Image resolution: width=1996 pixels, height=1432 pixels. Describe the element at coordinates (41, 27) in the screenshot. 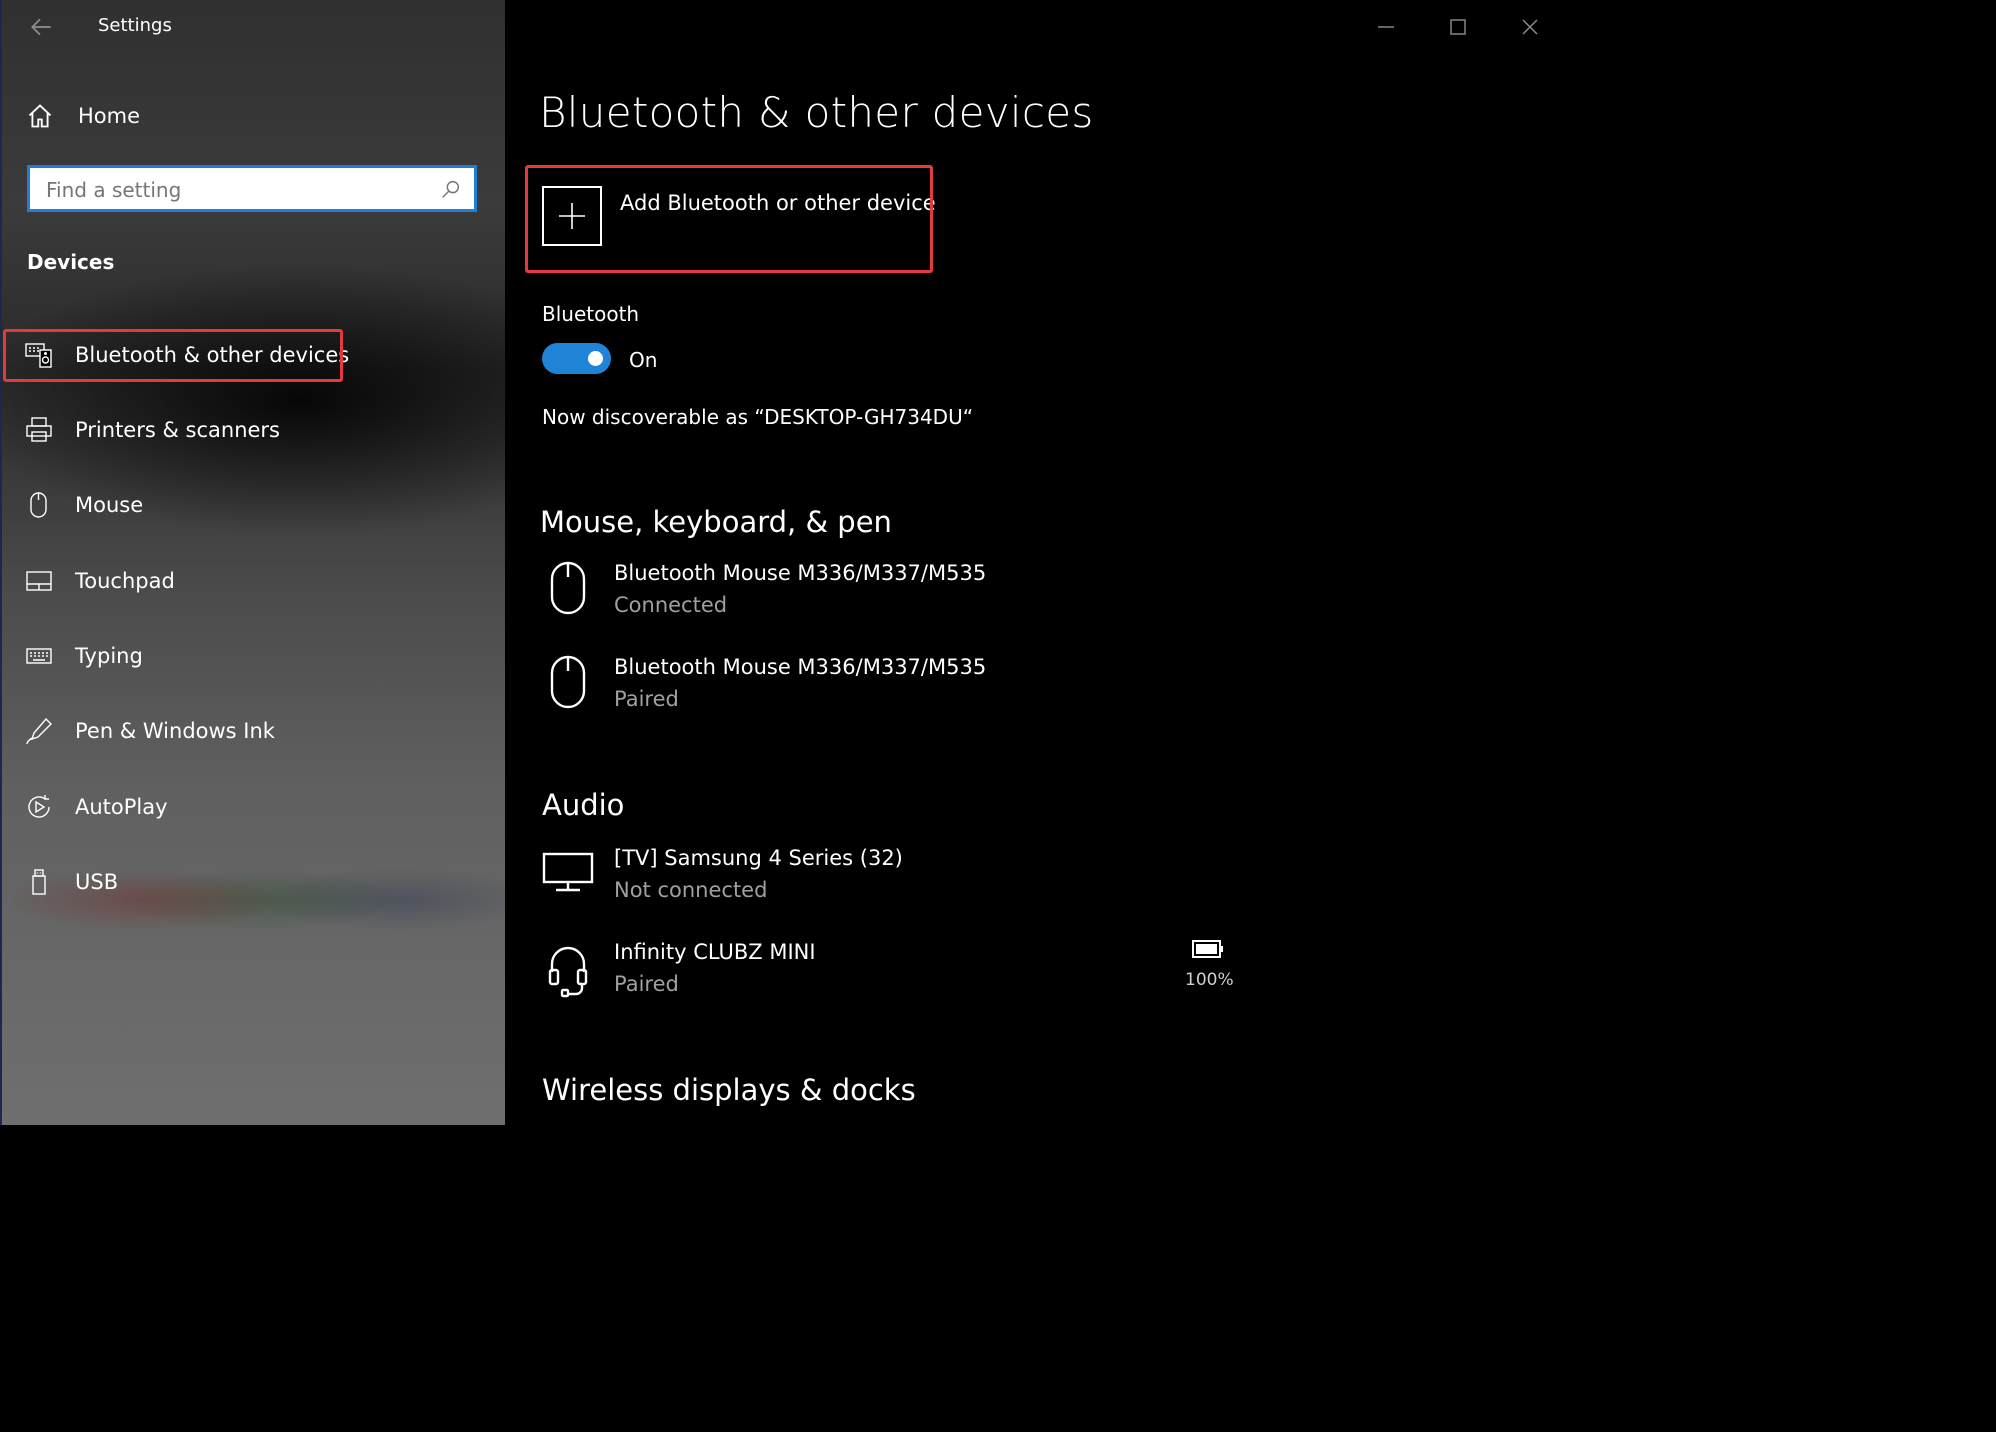

I see `back-arrow-icon` at that location.